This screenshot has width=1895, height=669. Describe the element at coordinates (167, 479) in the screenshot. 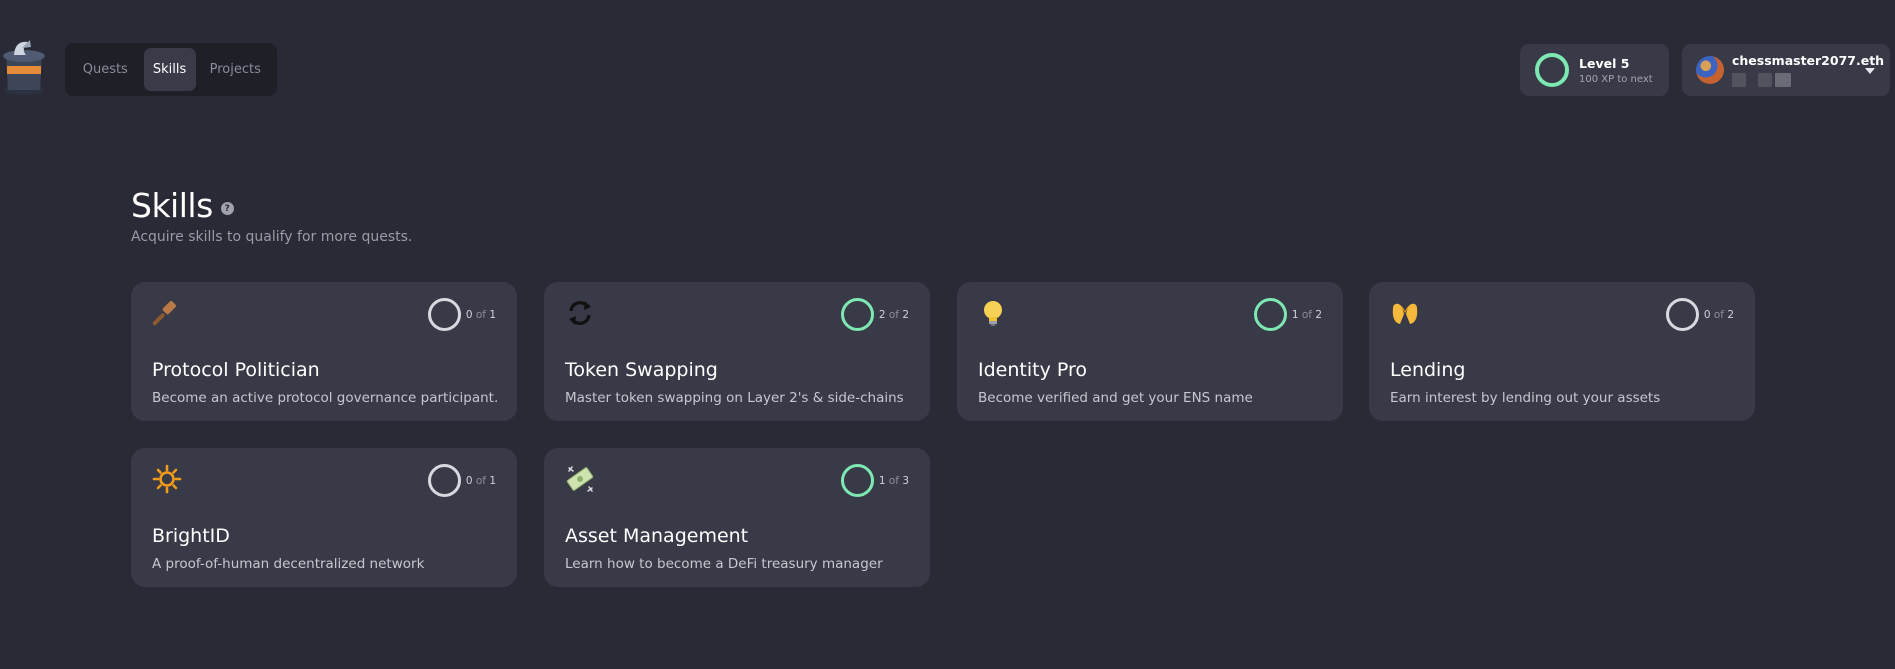

I see `sun-icon` at that location.